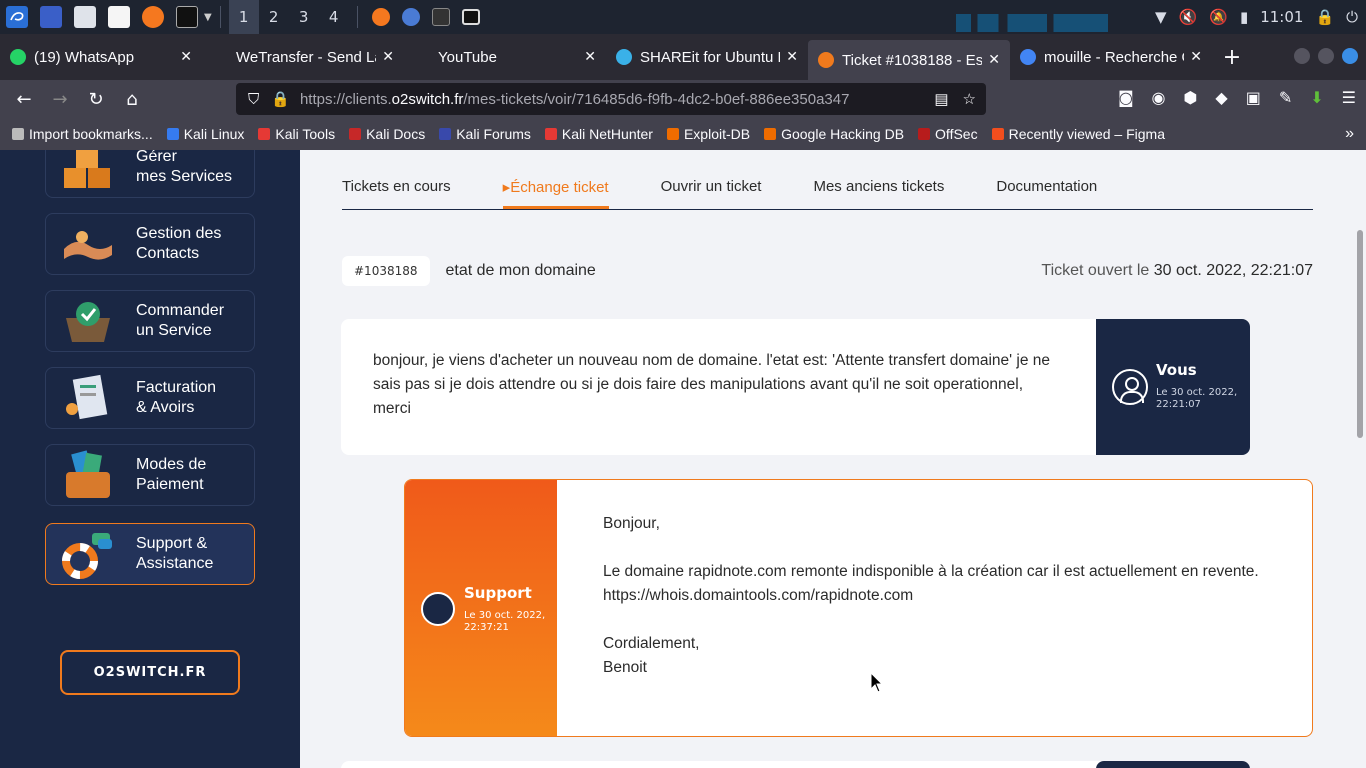  I want to click on browser-tab: (19) WhatsApp ✕, so click(101, 57).